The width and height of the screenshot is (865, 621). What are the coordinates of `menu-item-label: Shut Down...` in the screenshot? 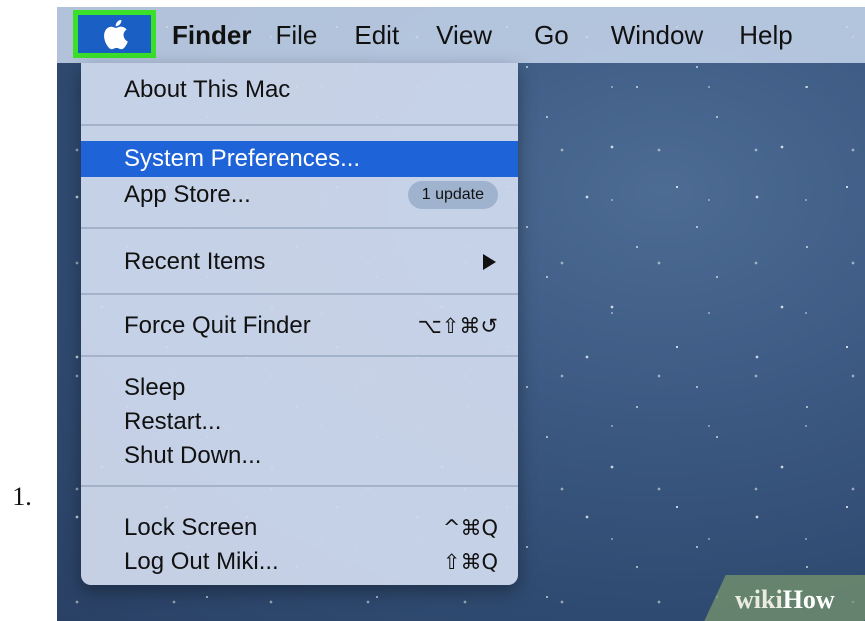 It's located at (193, 455).